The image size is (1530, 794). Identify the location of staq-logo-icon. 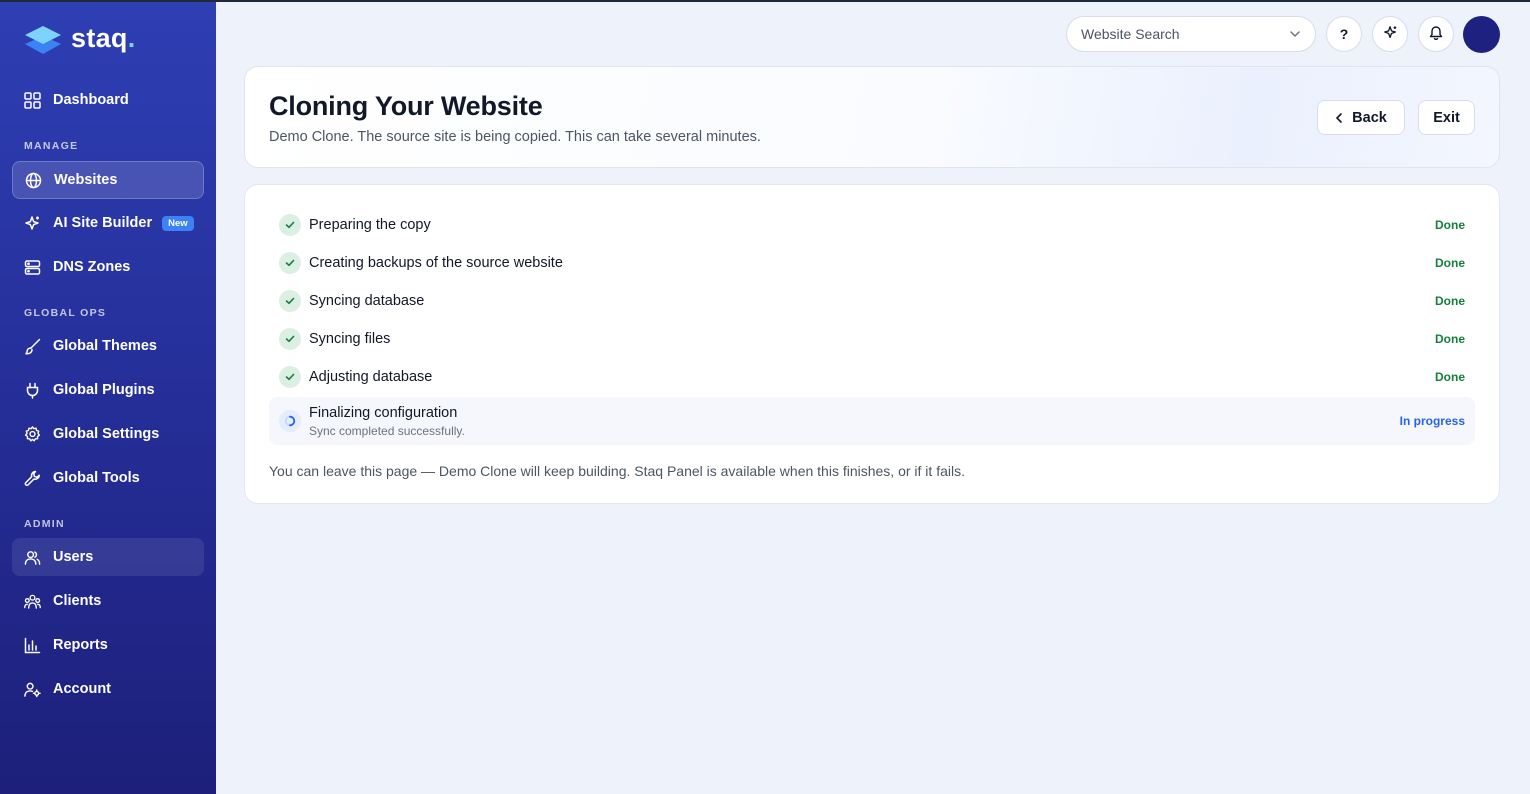
(43, 40).